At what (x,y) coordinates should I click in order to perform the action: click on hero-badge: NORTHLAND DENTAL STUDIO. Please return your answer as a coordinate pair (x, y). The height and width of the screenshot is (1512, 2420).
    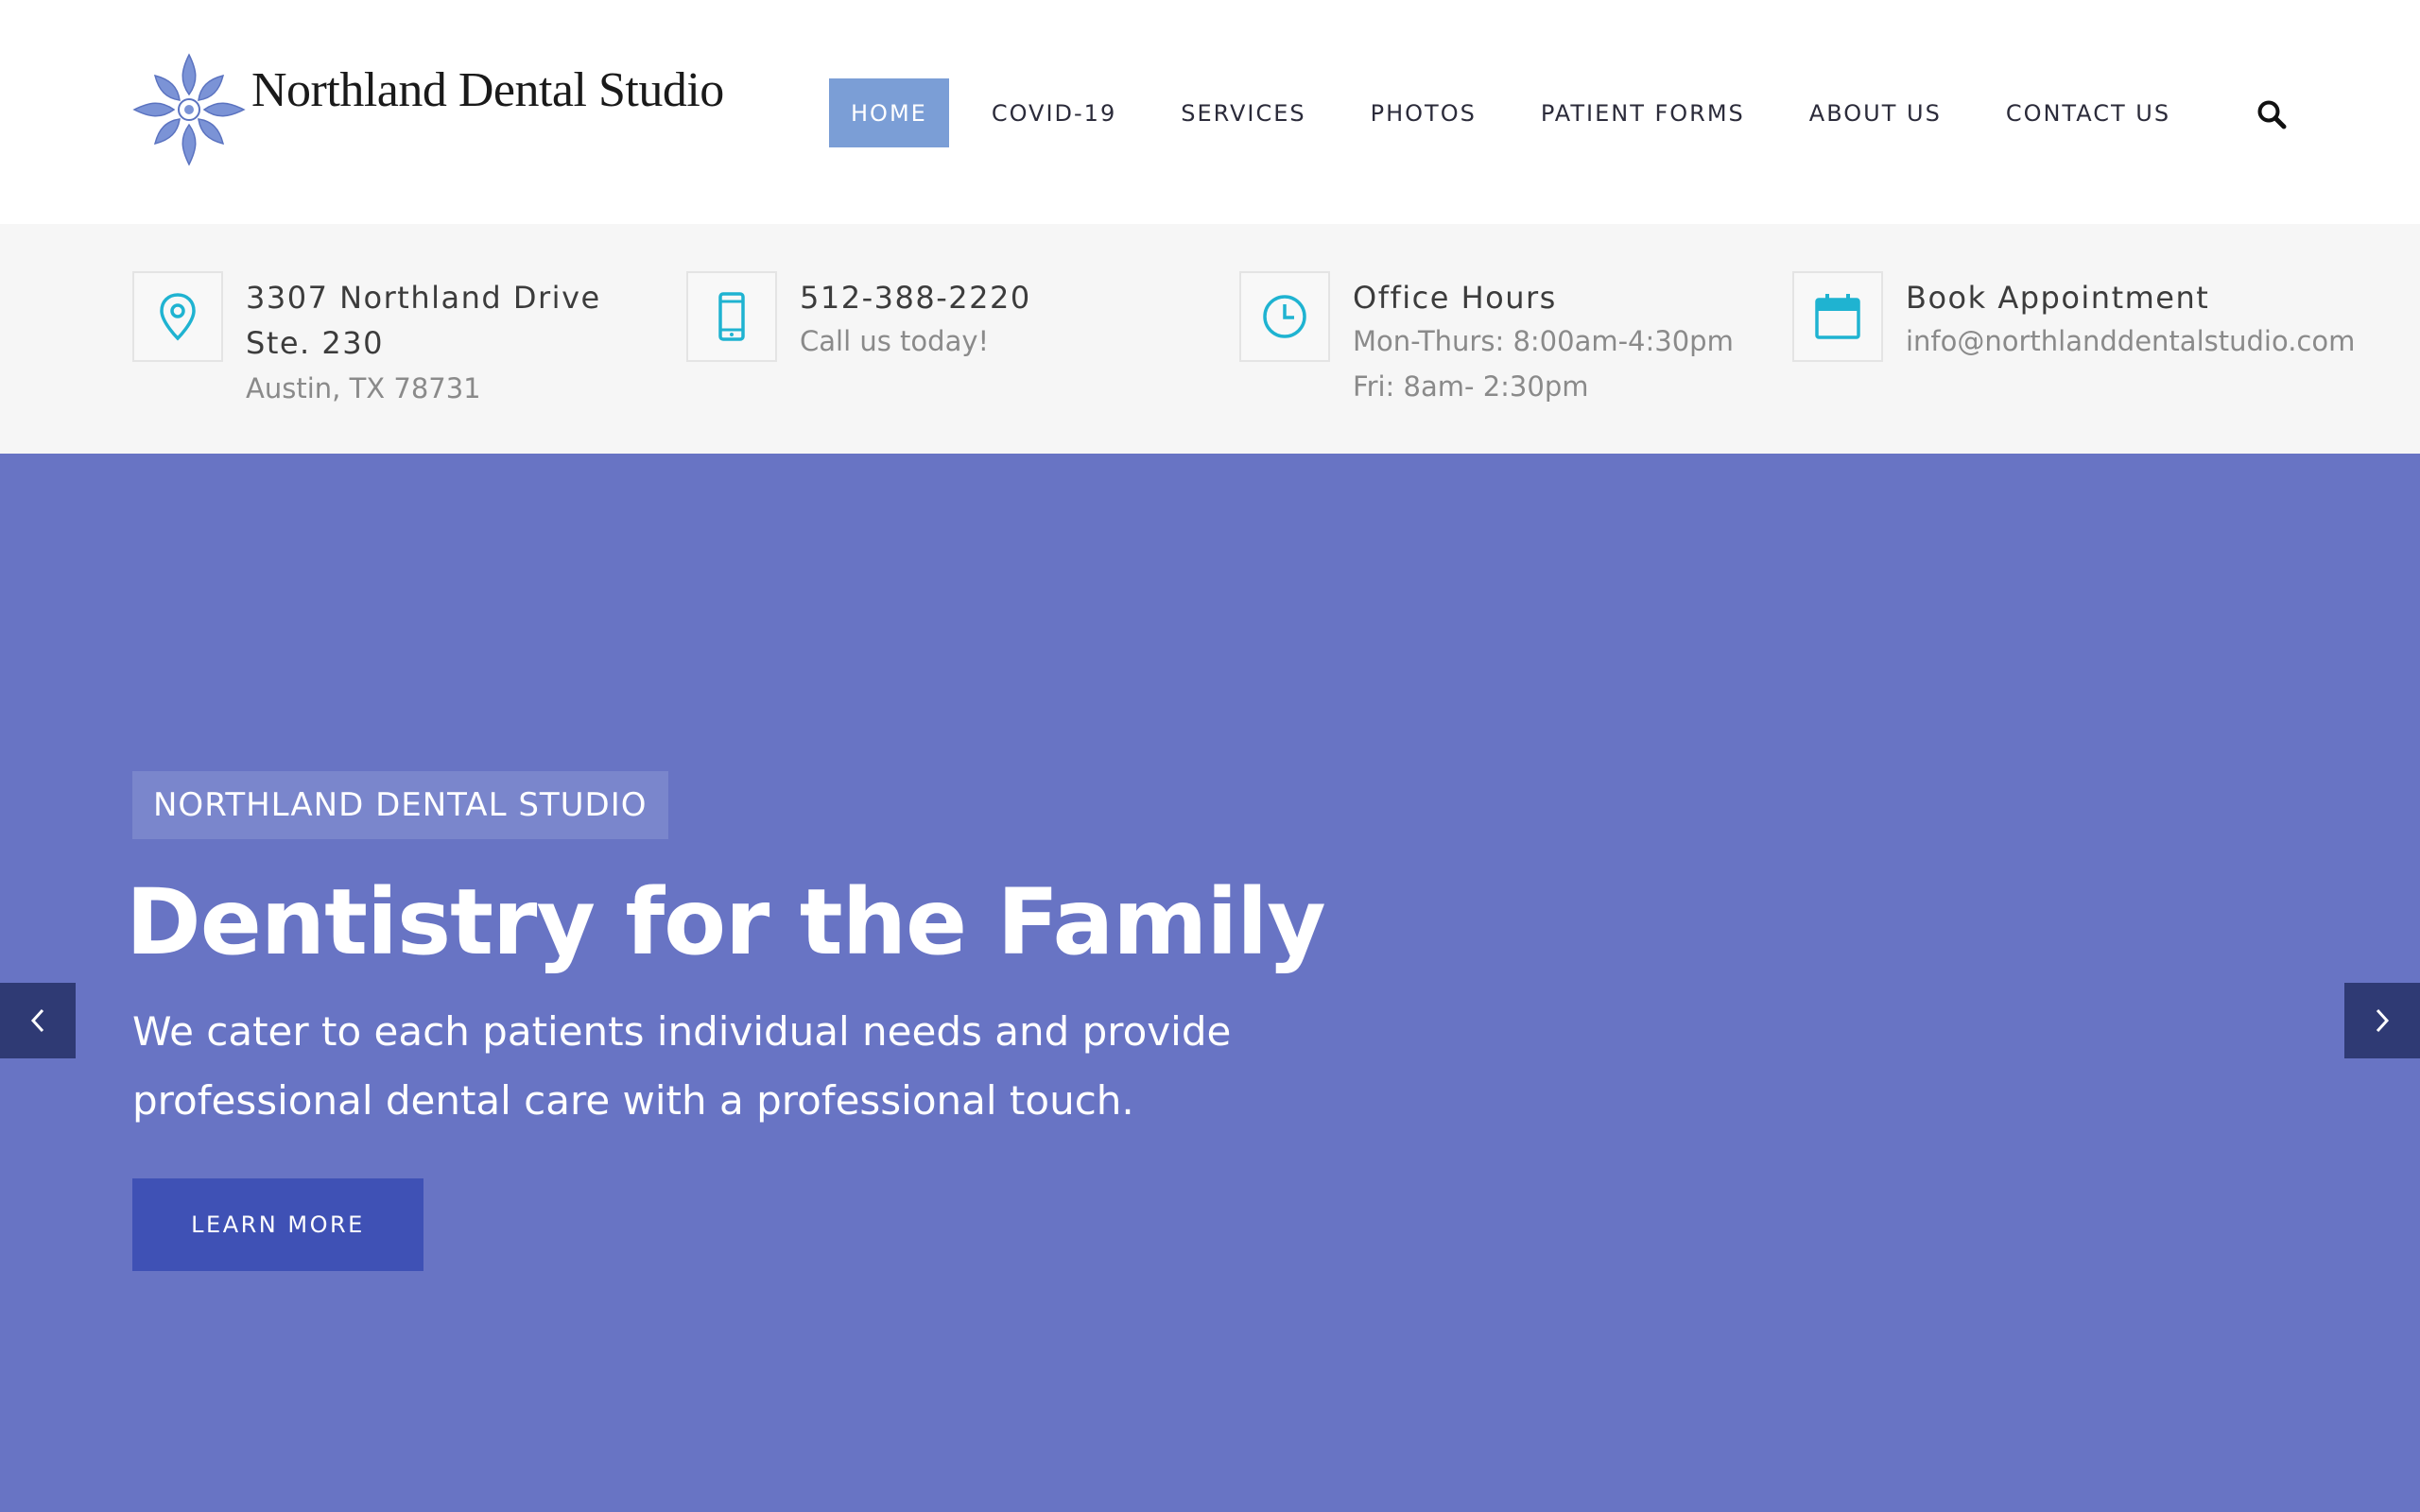
    Looking at the image, I should click on (400, 805).